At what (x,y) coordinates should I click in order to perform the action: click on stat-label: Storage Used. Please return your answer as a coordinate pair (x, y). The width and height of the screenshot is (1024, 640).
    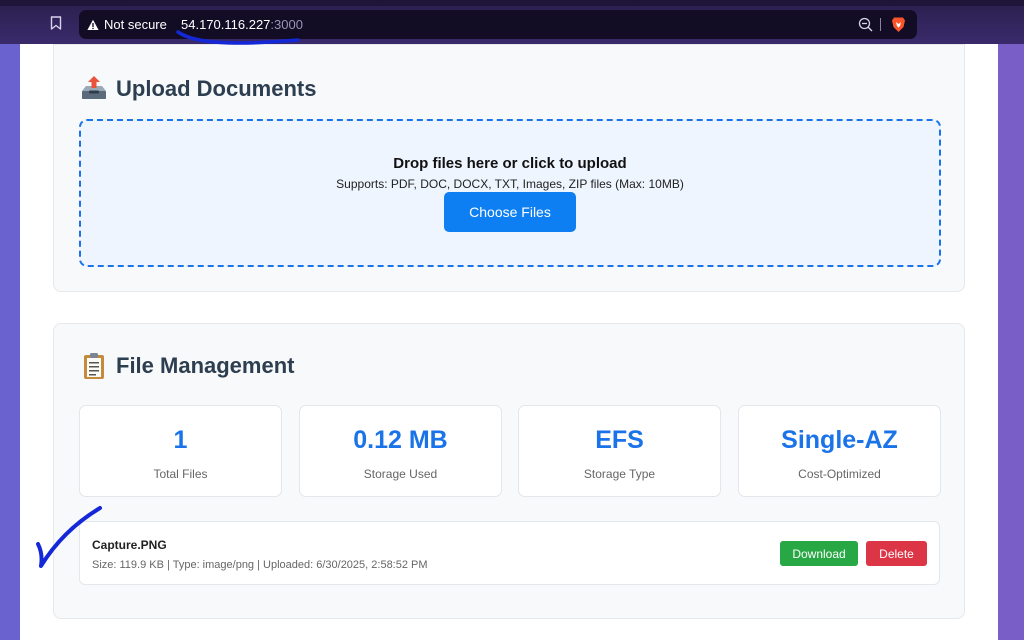
    Looking at the image, I should click on (400, 474).